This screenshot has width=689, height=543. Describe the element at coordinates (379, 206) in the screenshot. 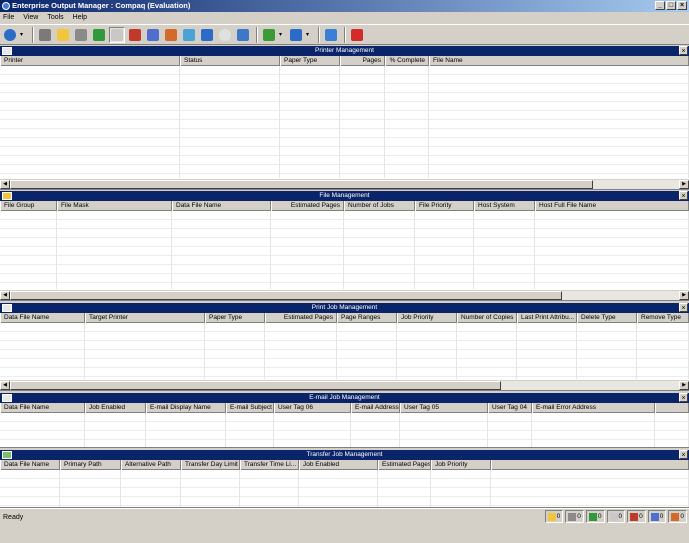

I see `column-header-number-of-jobs: Number of Jobs` at that location.